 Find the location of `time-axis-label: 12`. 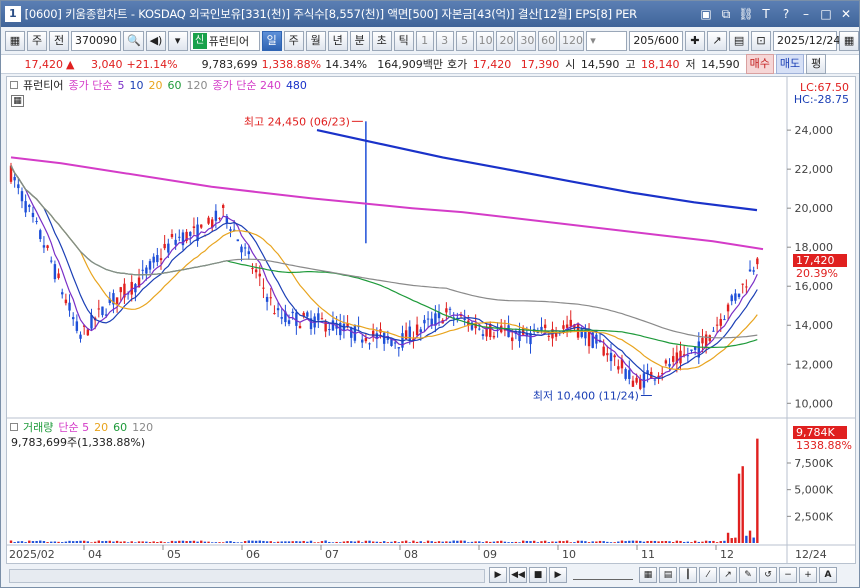

time-axis-label: 12 is located at coordinates (727, 554).